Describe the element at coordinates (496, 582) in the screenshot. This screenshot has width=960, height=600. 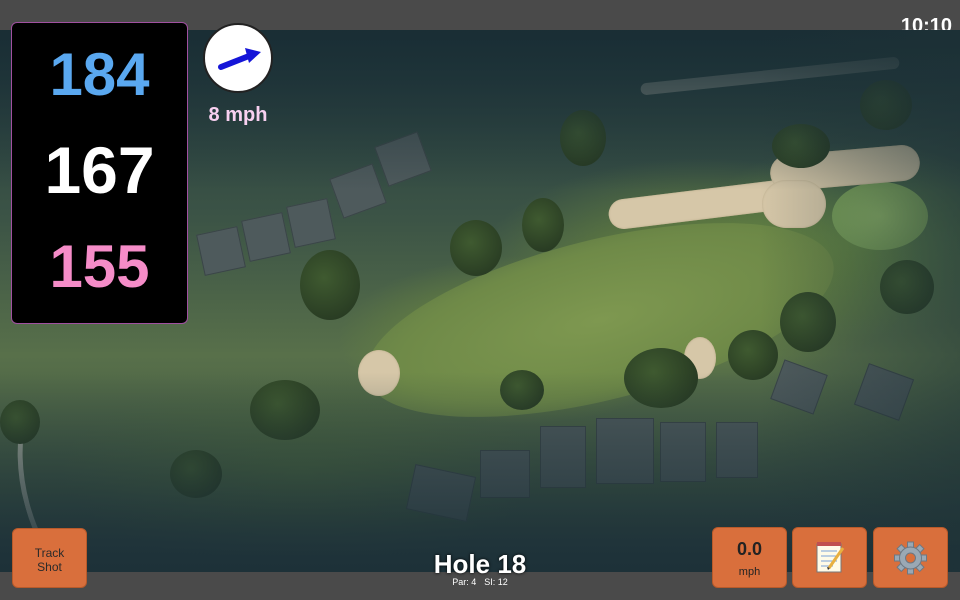
I see `hole-si: SI: 12` at that location.